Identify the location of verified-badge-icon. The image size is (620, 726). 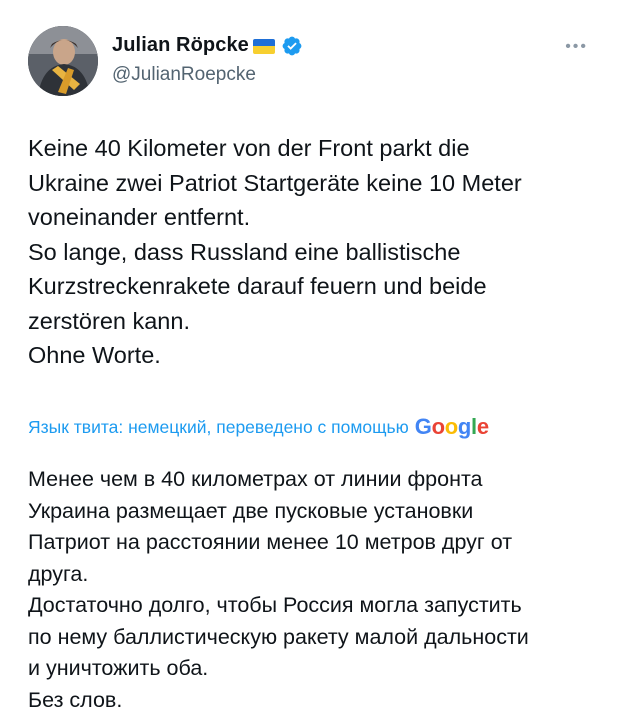
(292, 46).